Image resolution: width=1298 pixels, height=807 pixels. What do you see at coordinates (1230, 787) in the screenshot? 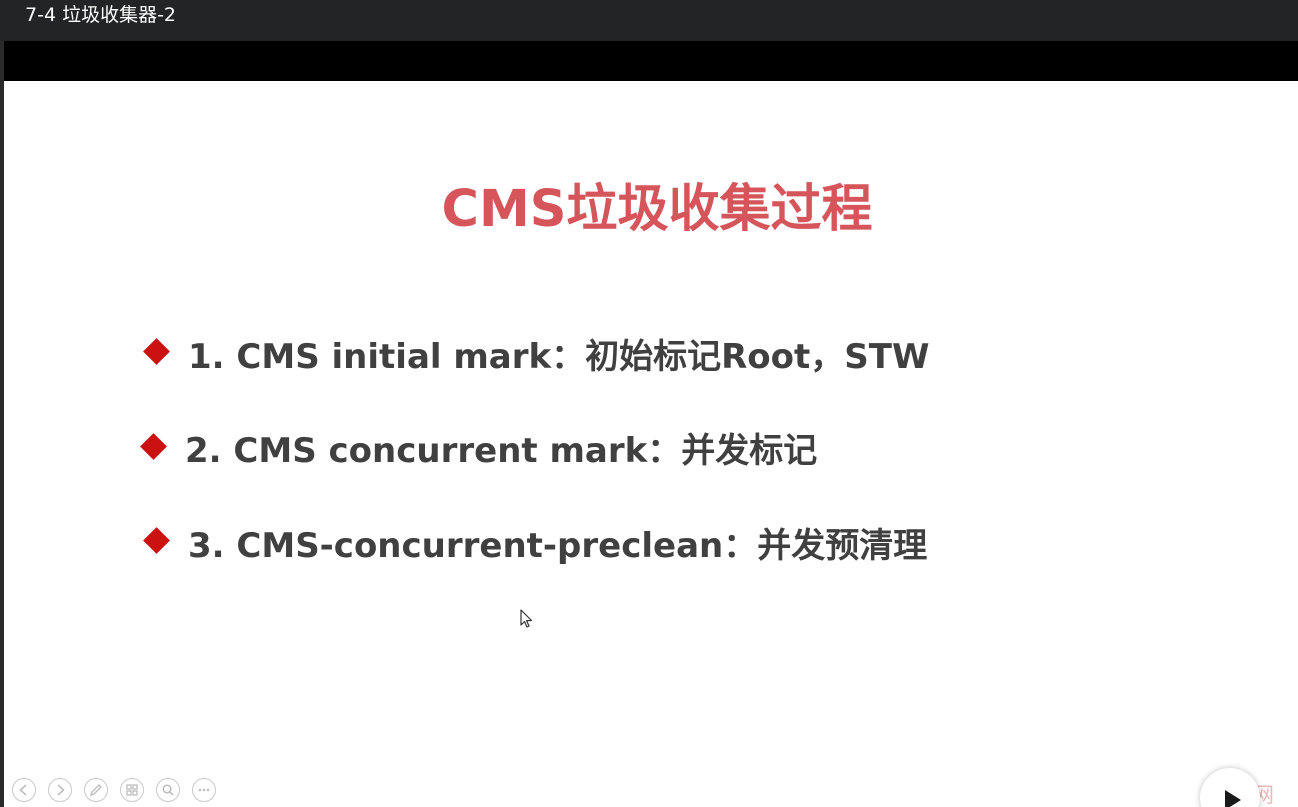
I see `play-button` at bounding box center [1230, 787].